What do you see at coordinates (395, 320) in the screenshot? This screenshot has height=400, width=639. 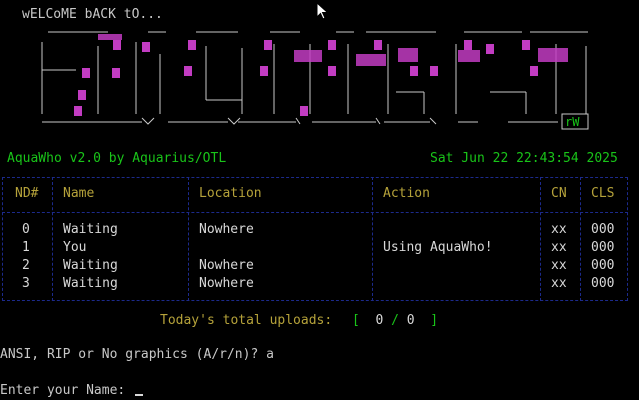 I see `uploads-value: [ 0 / 0 ]` at bounding box center [395, 320].